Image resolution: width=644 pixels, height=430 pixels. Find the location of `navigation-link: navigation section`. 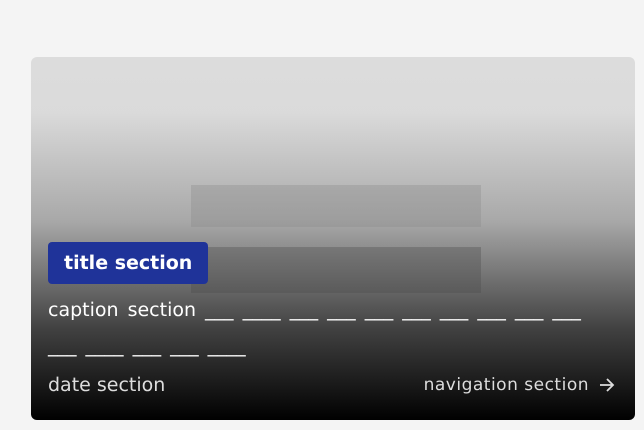

navigation-link: navigation section is located at coordinates (519, 385).